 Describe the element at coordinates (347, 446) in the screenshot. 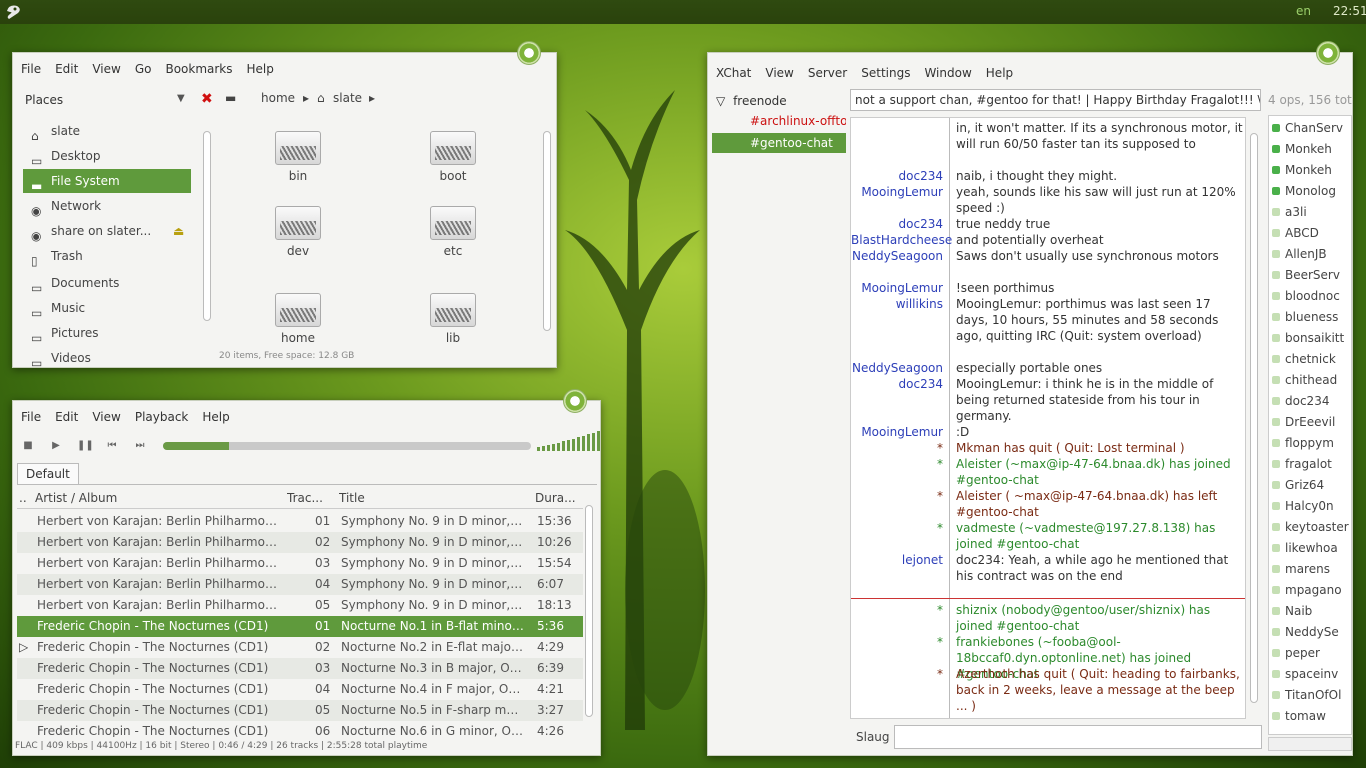

I see `seek-bar` at that location.